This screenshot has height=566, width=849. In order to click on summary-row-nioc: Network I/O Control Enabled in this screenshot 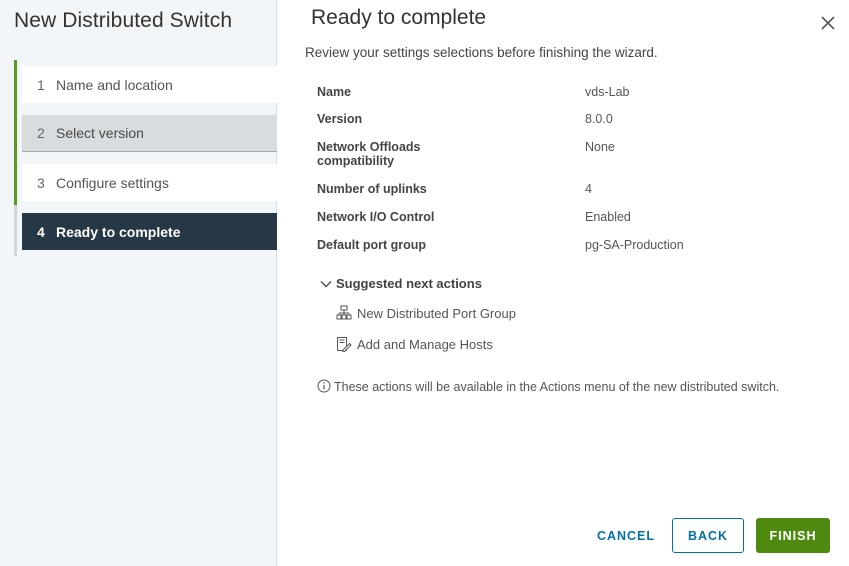, I will do `click(474, 217)`.